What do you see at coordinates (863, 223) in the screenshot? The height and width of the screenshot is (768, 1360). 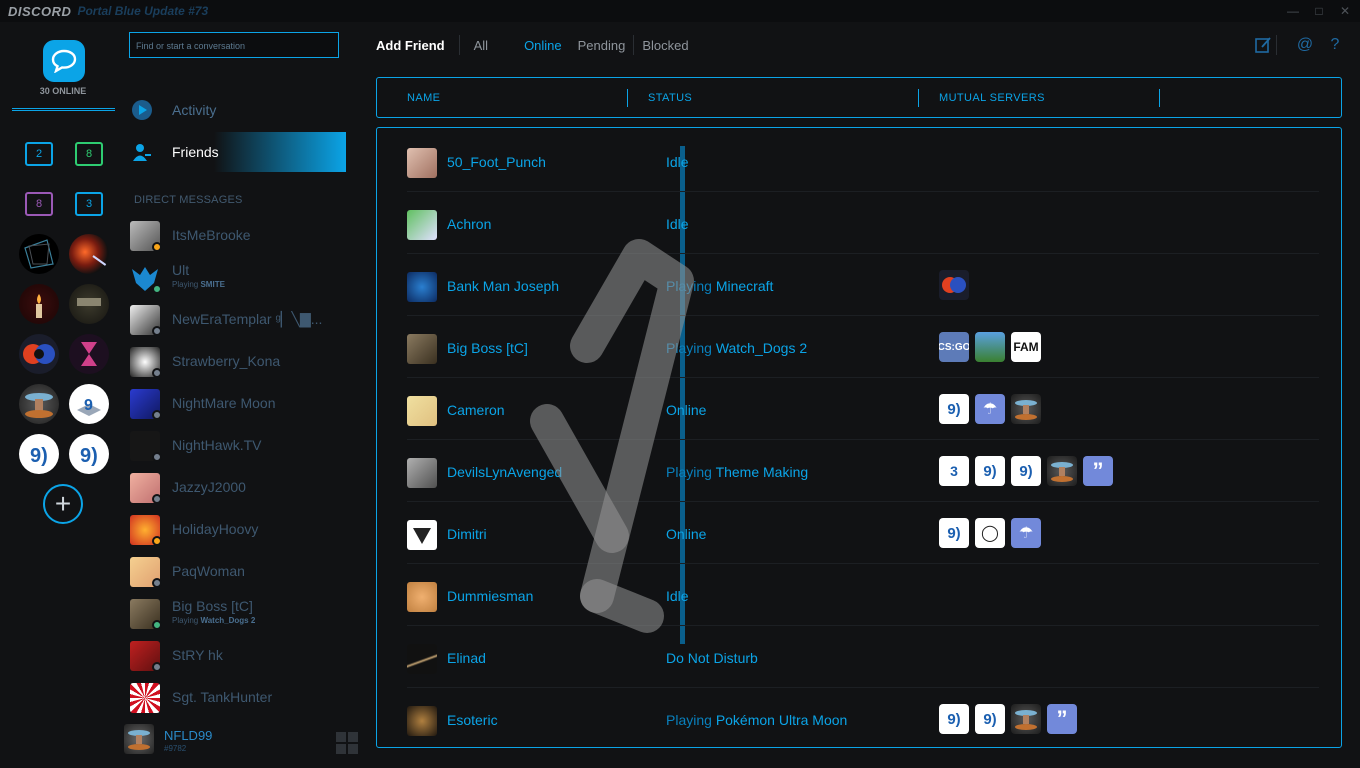 I see `friend-row: Achron Idle` at bounding box center [863, 223].